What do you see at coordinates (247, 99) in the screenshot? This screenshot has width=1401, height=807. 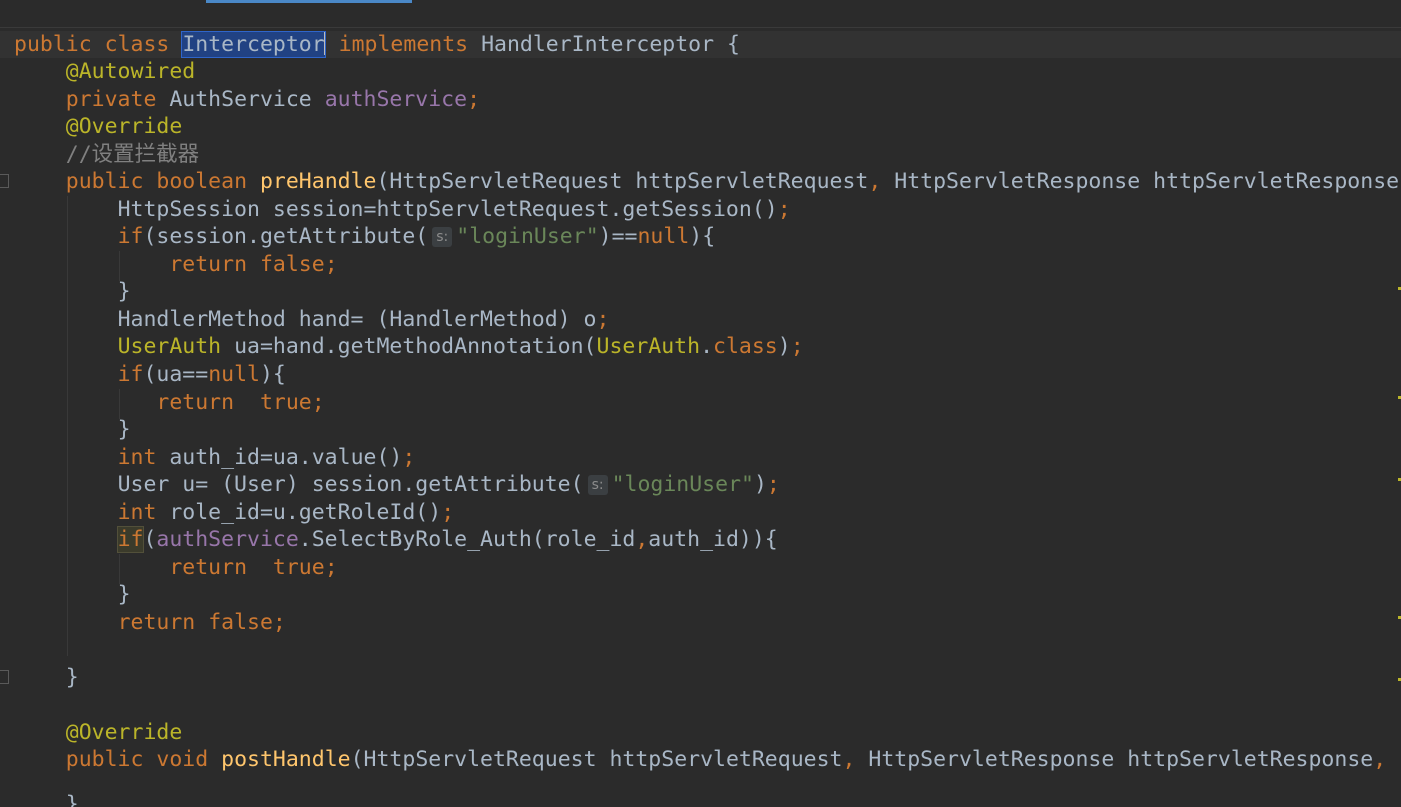 I see `code-line-3: private AuthService authService;` at bounding box center [247, 99].